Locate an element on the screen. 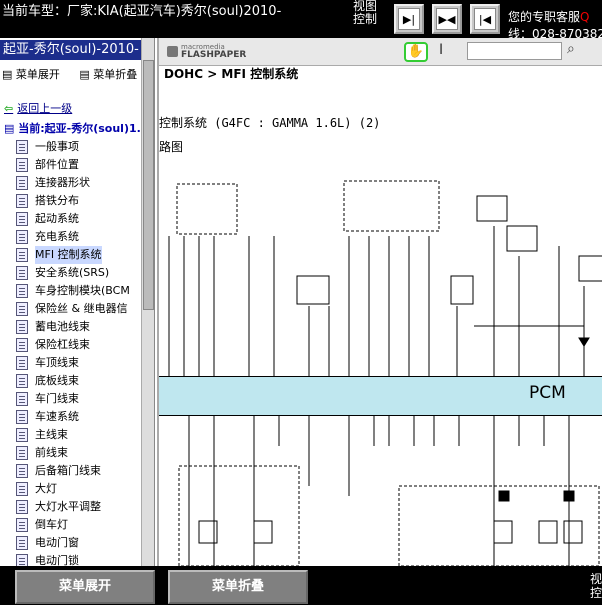  back-link: ⇦ 返回上一级 is located at coordinates (38, 108).